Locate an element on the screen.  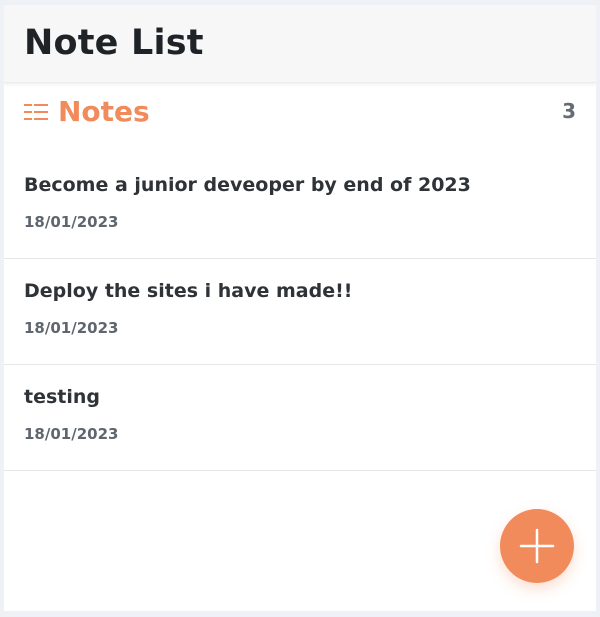
note-title: Deploy the sites i have made!! is located at coordinates (188, 291).